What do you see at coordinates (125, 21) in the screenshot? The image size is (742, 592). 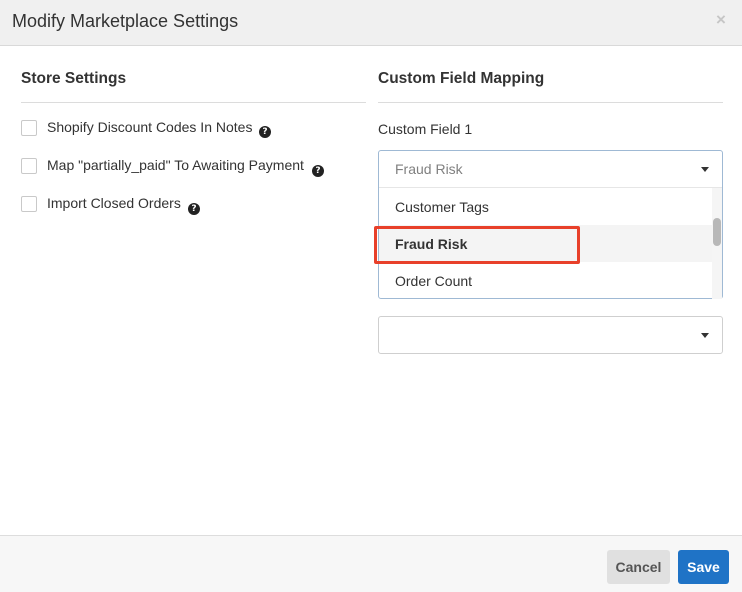 I see `modal-title: Modify Marketplace Settings` at bounding box center [125, 21].